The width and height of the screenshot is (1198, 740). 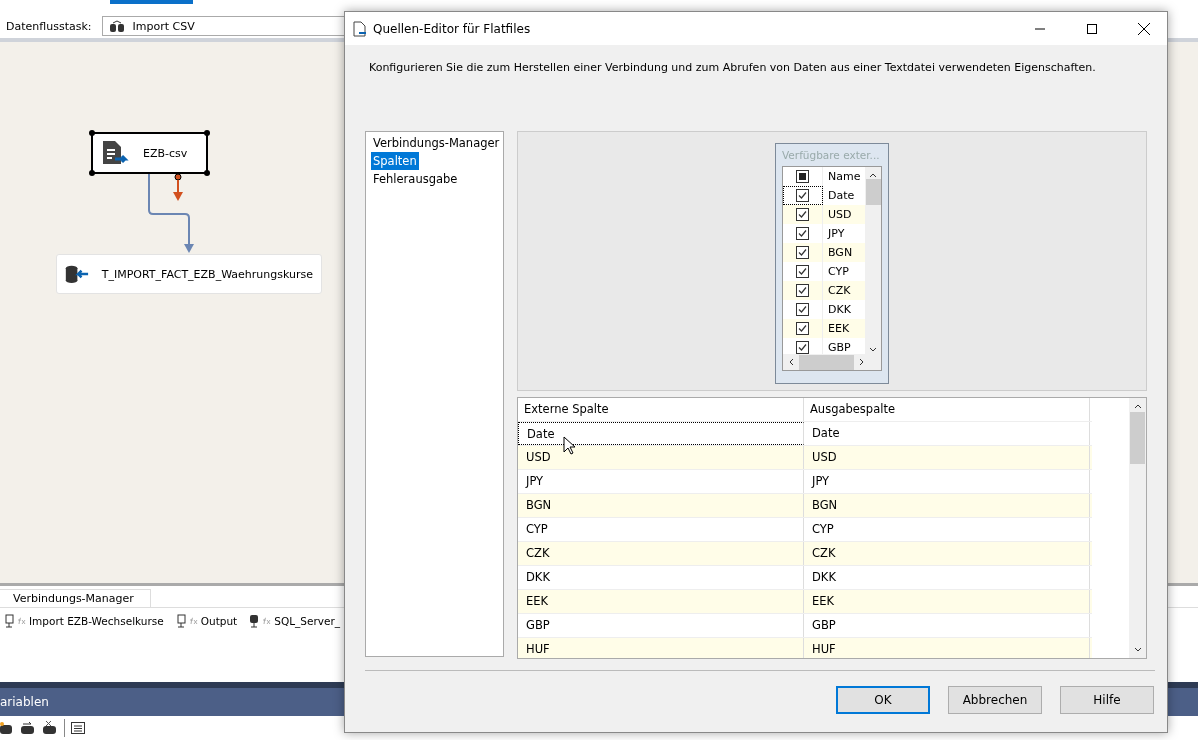 What do you see at coordinates (839, 310) in the screenshot?
I see `column-name: DKK` at bounding box center [839, 310].